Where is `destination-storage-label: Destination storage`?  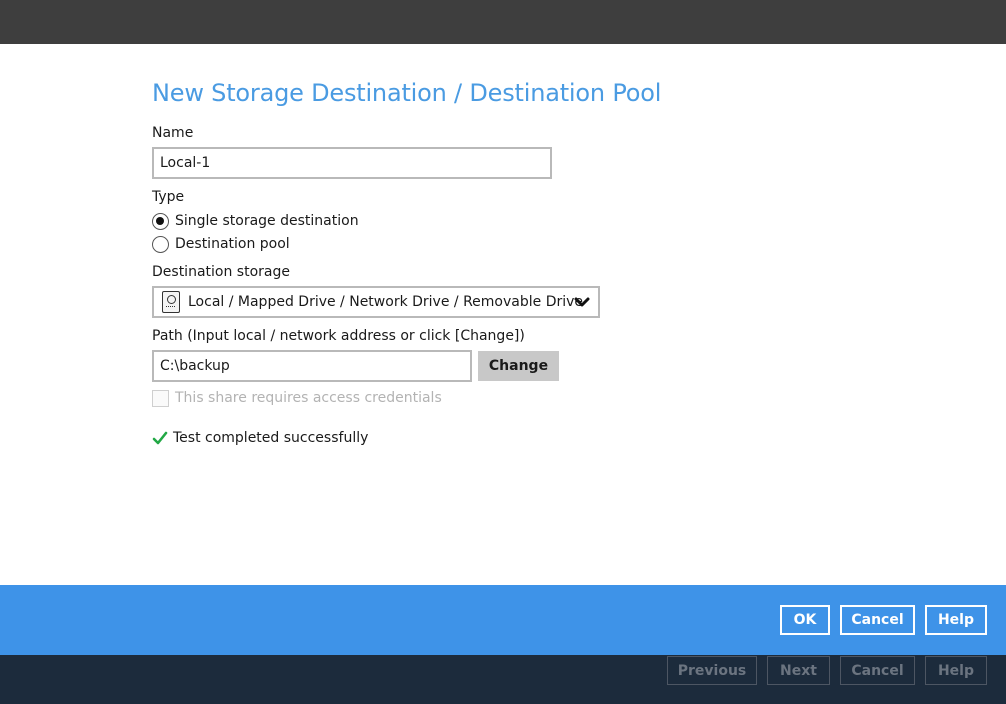
destination-storage-label: Destination storage is located at coordinates (221, 272).